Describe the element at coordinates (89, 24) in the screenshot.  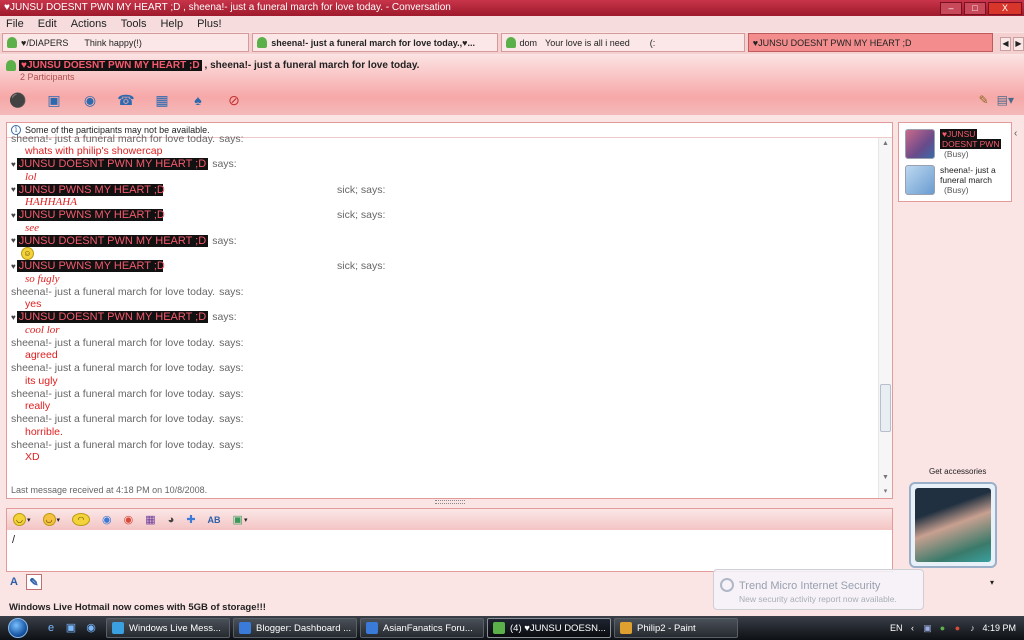
I see `menu-actions: Actions` at that location.